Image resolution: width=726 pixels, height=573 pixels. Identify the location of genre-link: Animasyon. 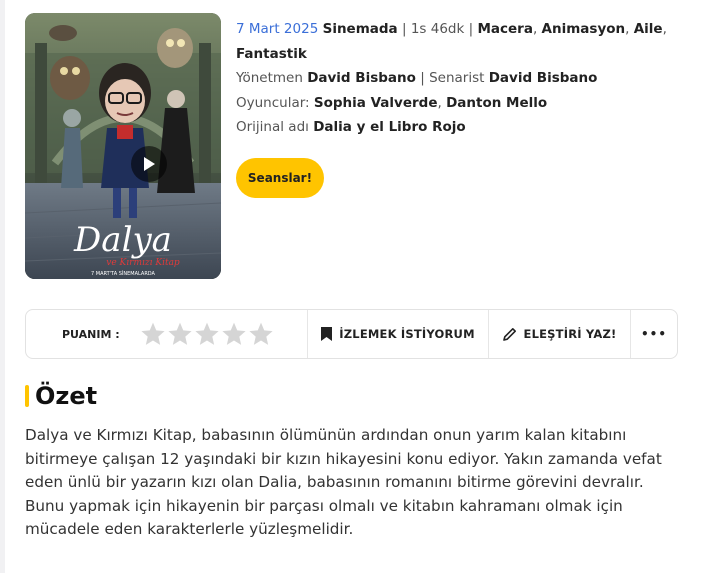
(584, 29).